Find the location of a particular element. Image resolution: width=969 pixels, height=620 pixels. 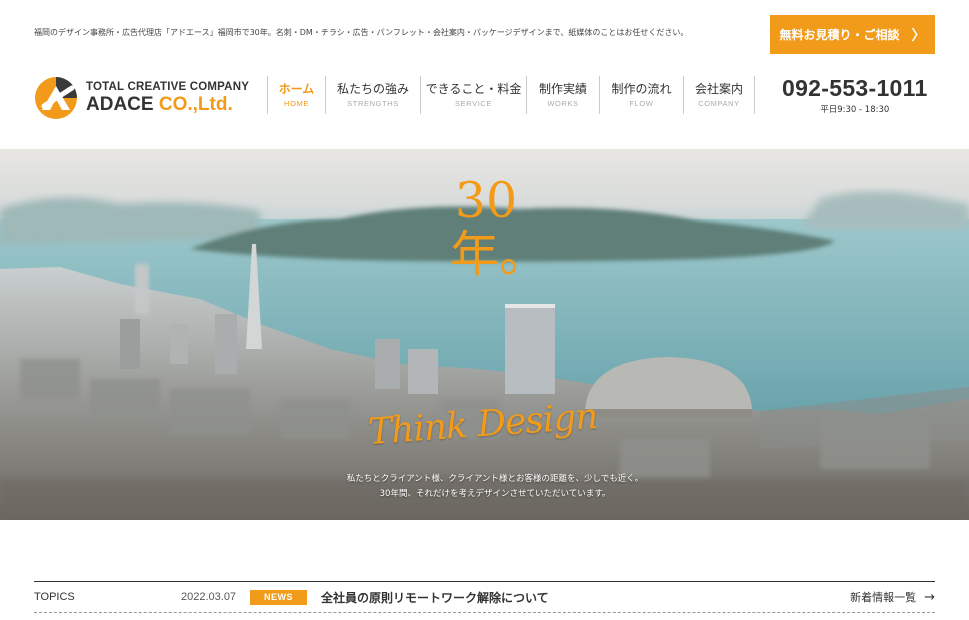

nav-label: ホーム is located at coordinates (296, 89).